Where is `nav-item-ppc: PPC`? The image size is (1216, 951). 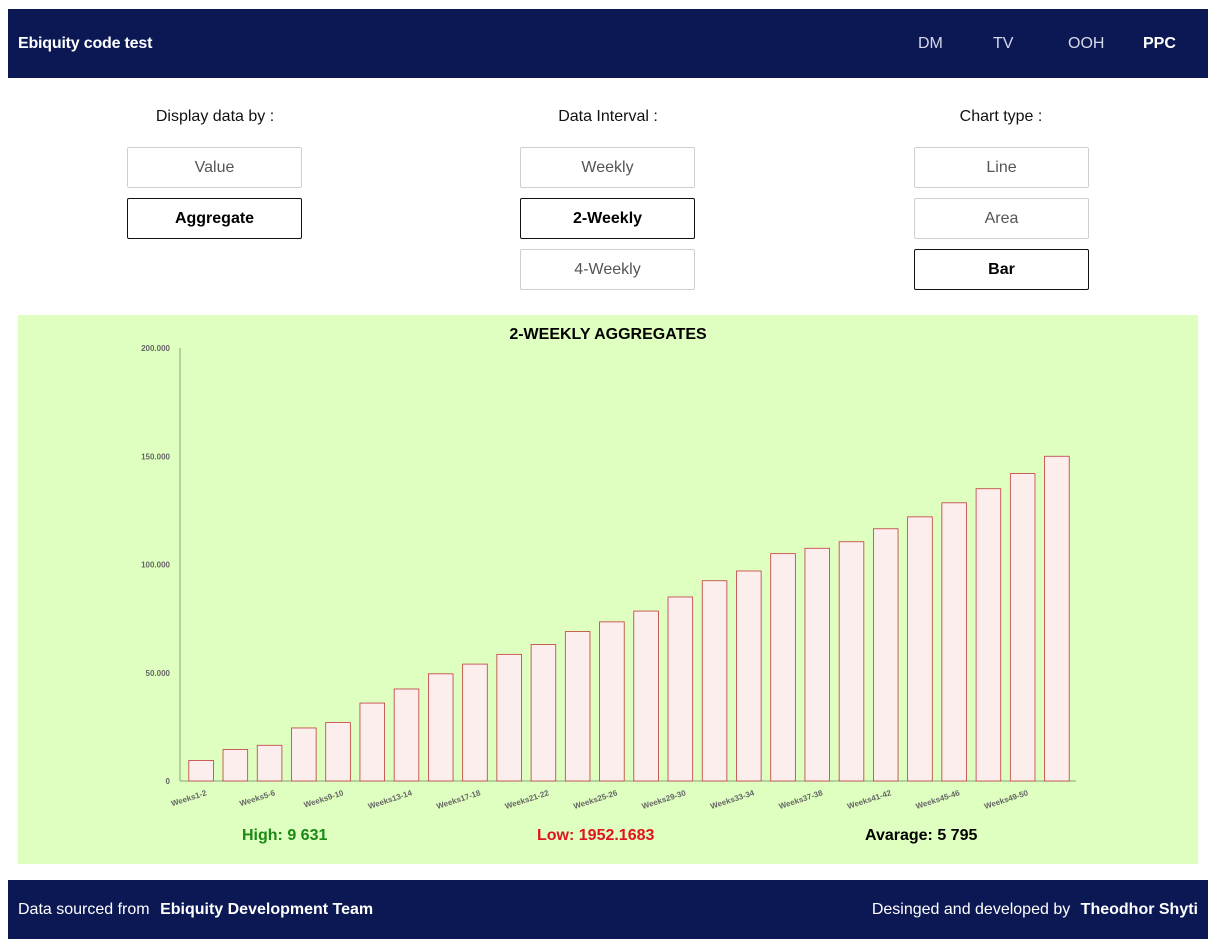
nav-item-ppc: PPC is located at coordinates (1159, 44).